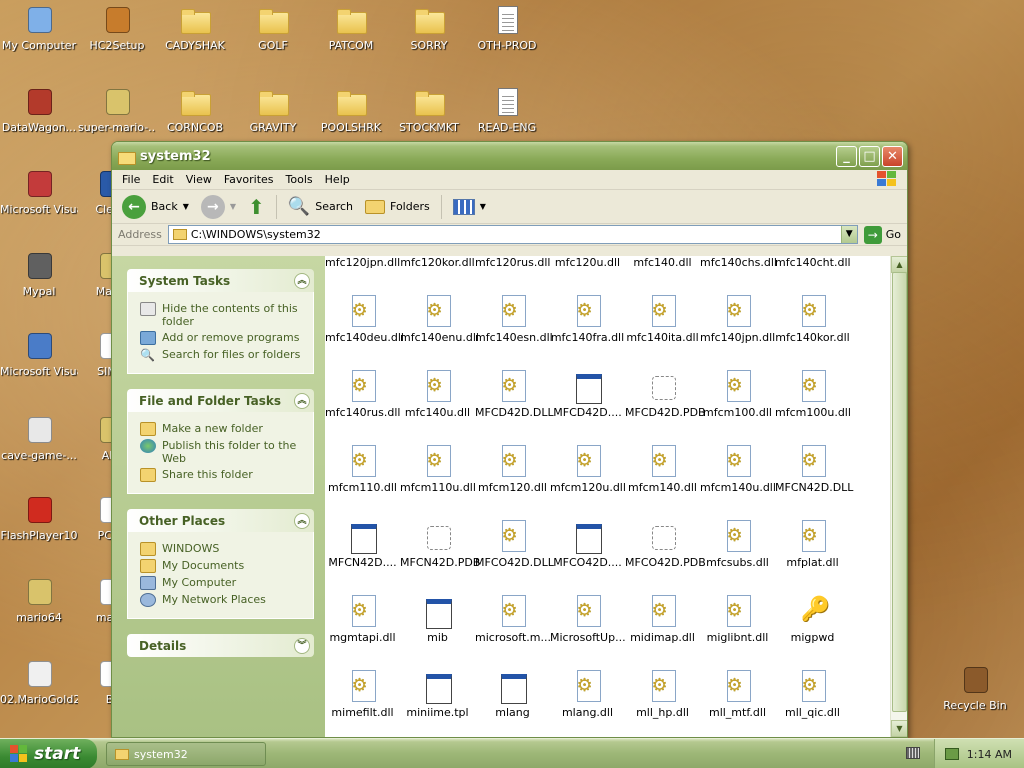  What do you see at coordinates (39, 518) in the screenshot?
I see `desktop-icon: FlashPlayer10` at bounding box center [39, 518].